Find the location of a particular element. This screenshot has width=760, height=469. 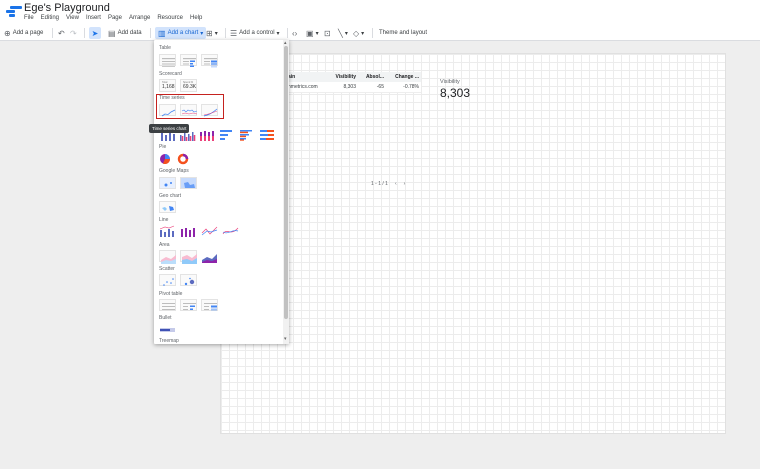

pivot-table-heatmap-option is located at coordinates (209, 305).